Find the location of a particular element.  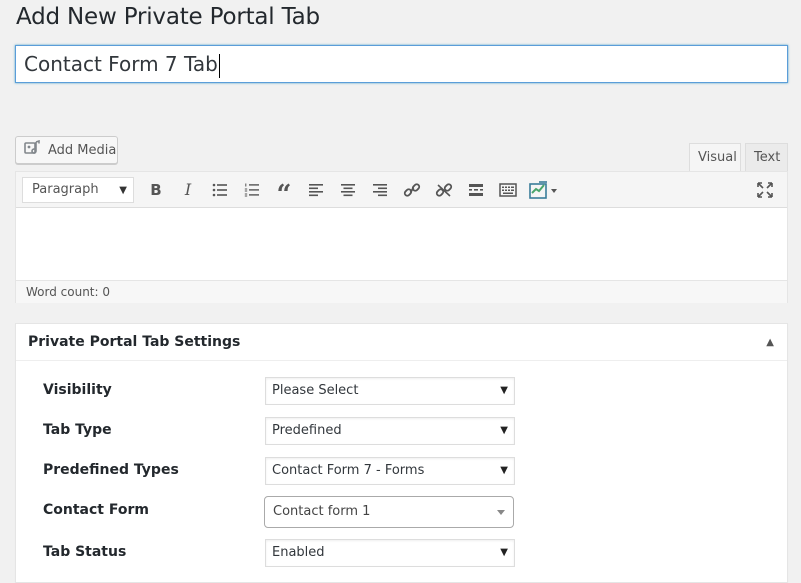

text-caret is located at coordinates (219, 65).